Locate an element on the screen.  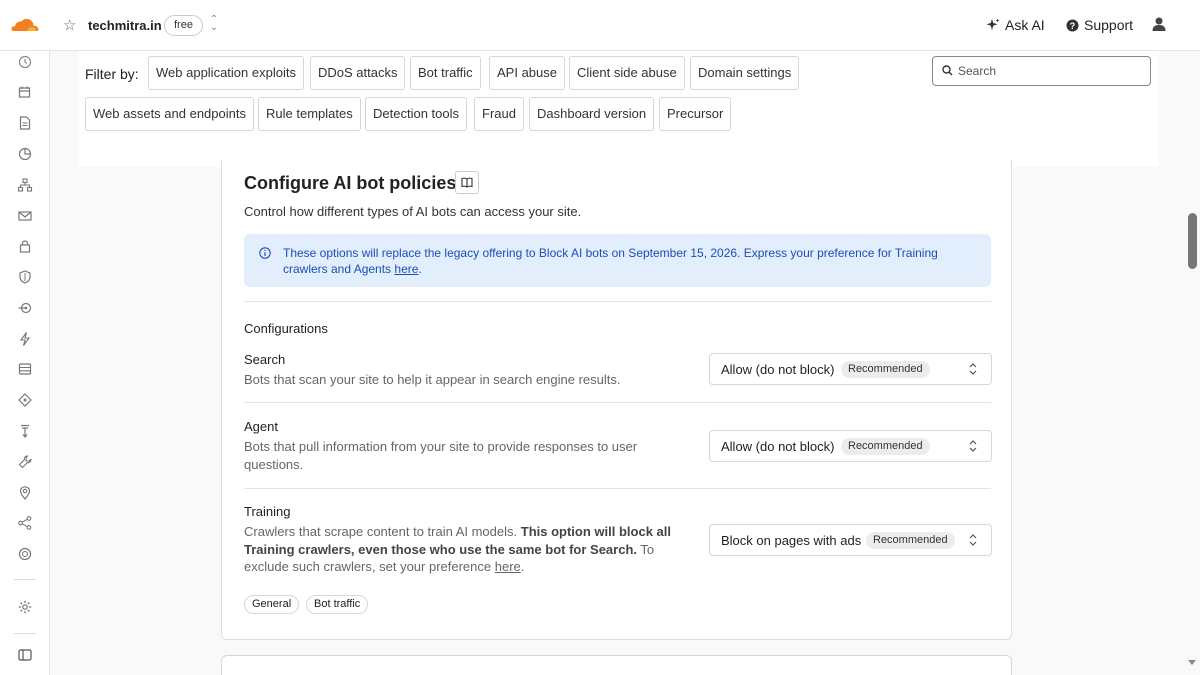
card-title: Configure AI bot policies is located at coordinates (350, 183).